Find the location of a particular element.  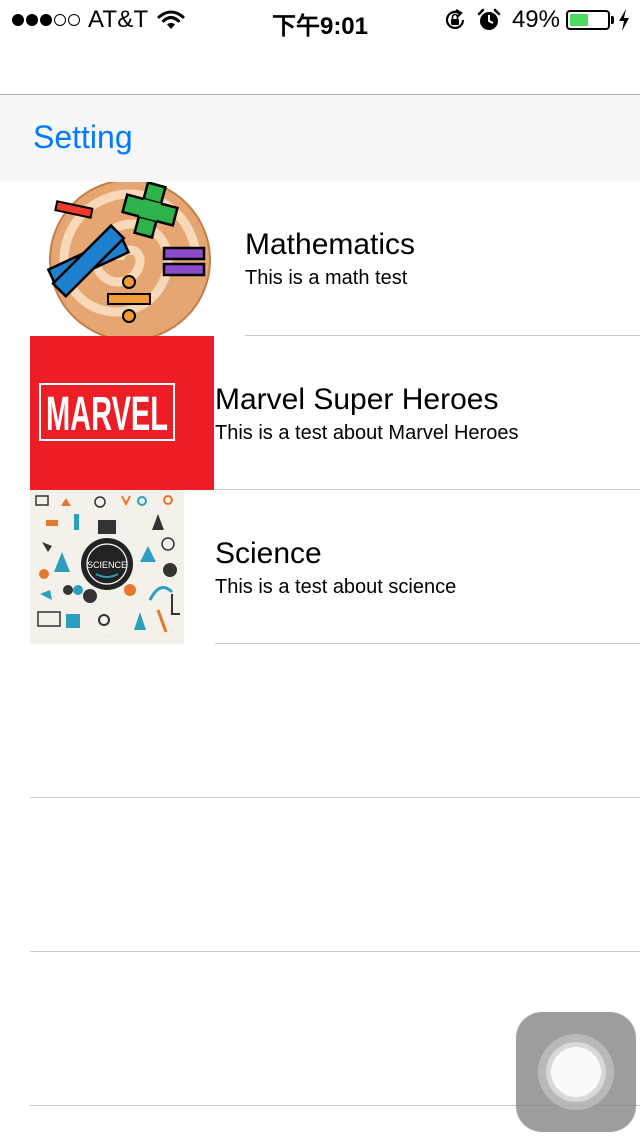

navigation-bar: Setting is located at coordinates (320, 138).